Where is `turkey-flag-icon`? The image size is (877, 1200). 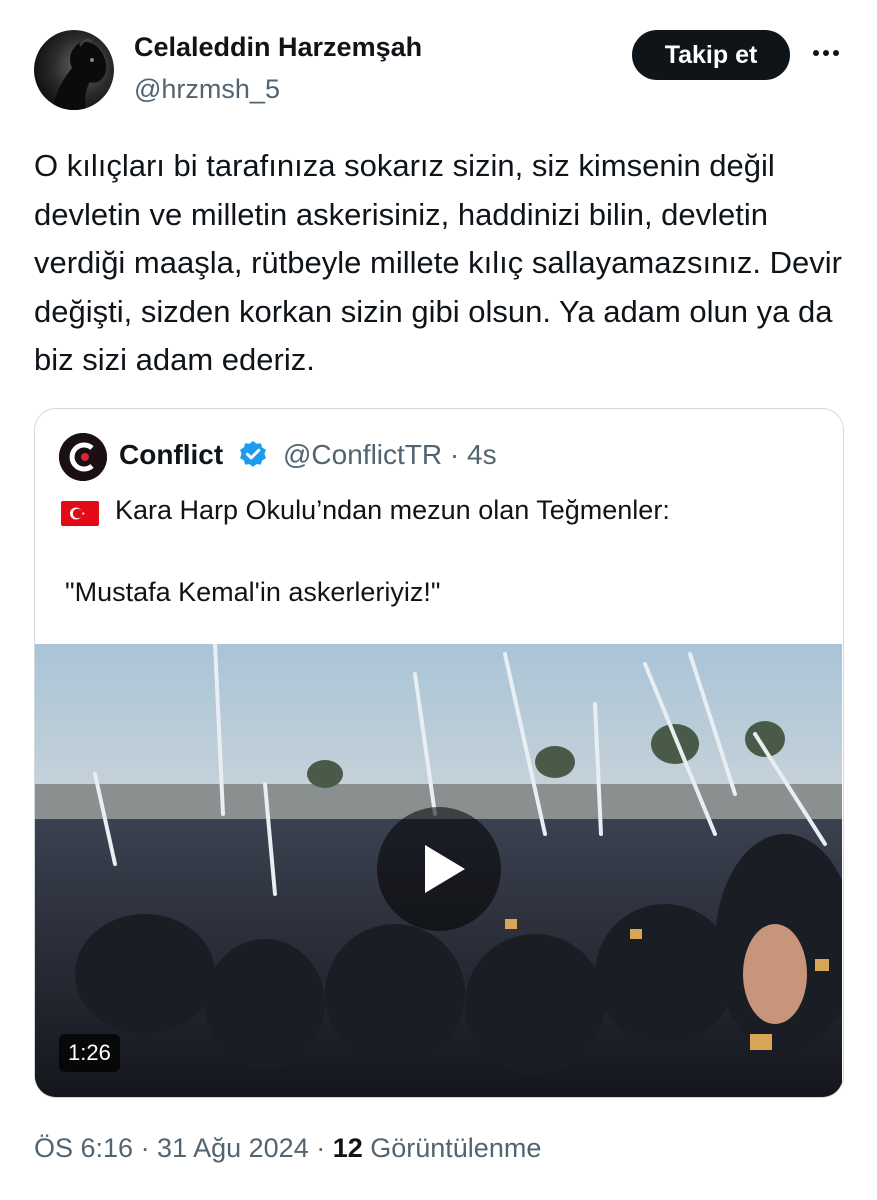 turkey-flag-icon is located at coordinates (80, 513).